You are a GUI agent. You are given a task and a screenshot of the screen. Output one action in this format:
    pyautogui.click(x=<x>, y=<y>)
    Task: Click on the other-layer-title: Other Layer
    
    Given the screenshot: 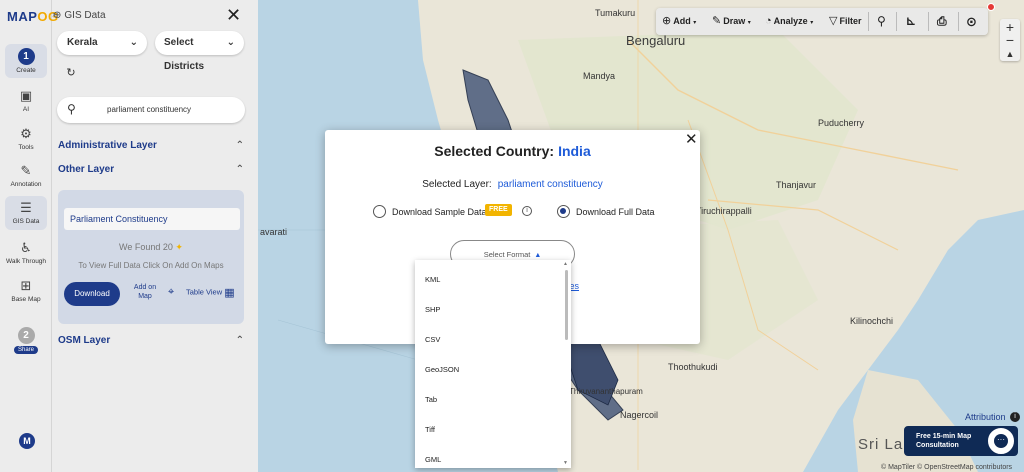 What is the action you would take?
    pyautogui.click(x=86, y=169)
    